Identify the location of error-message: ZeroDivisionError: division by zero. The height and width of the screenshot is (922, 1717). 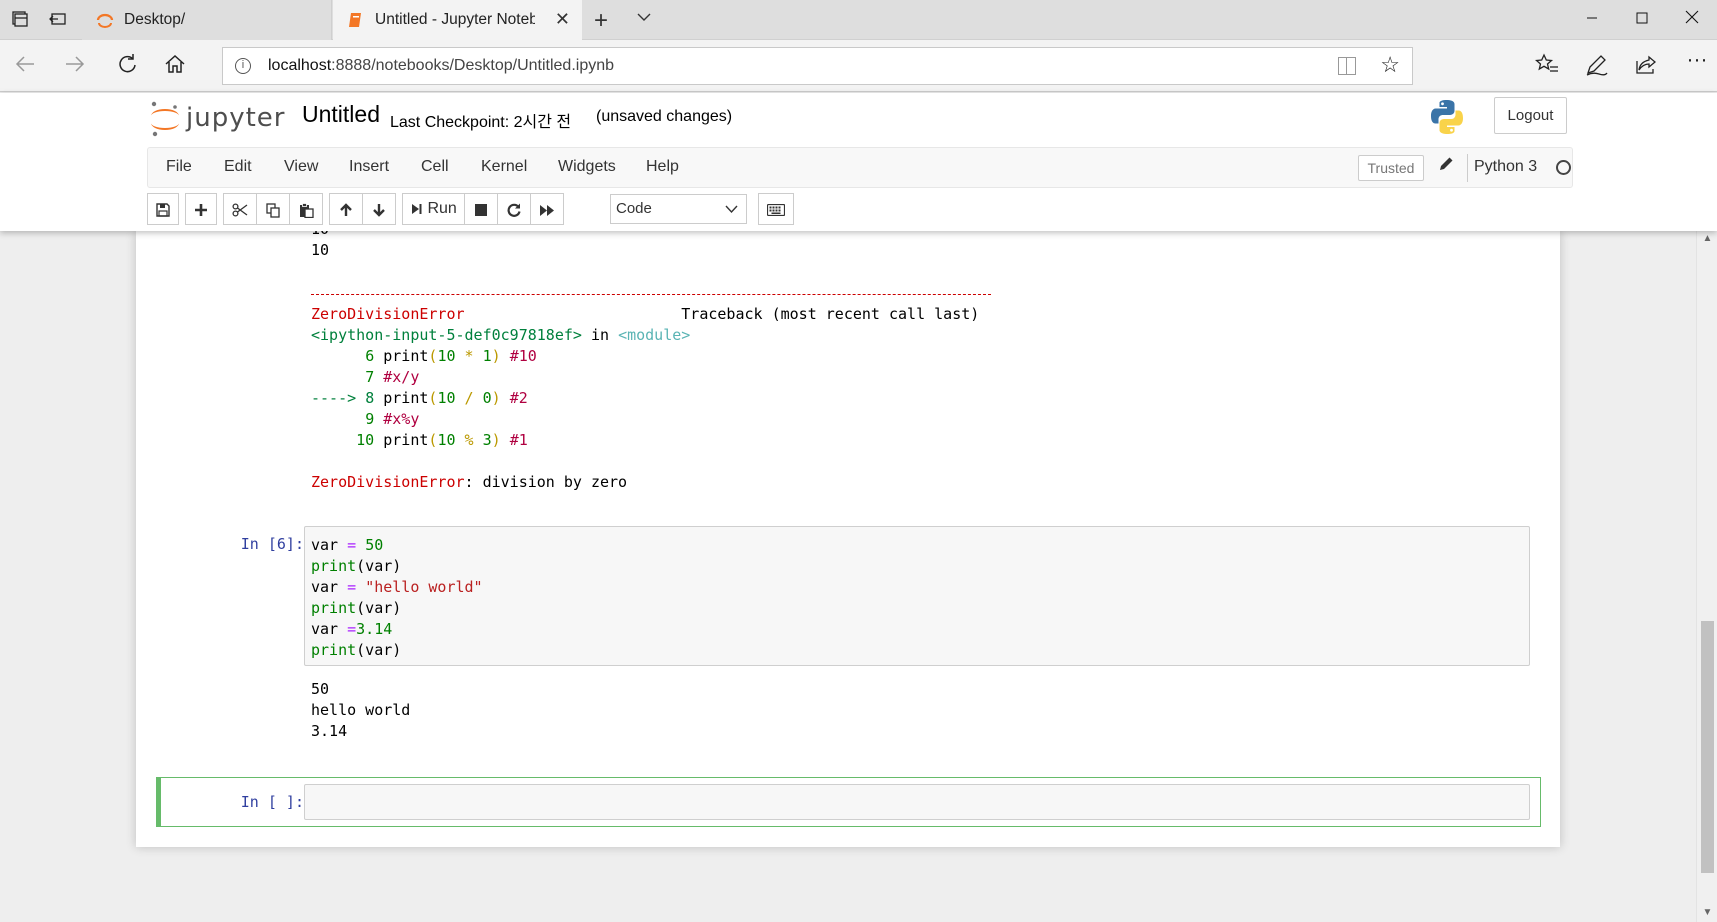
(469, 482).